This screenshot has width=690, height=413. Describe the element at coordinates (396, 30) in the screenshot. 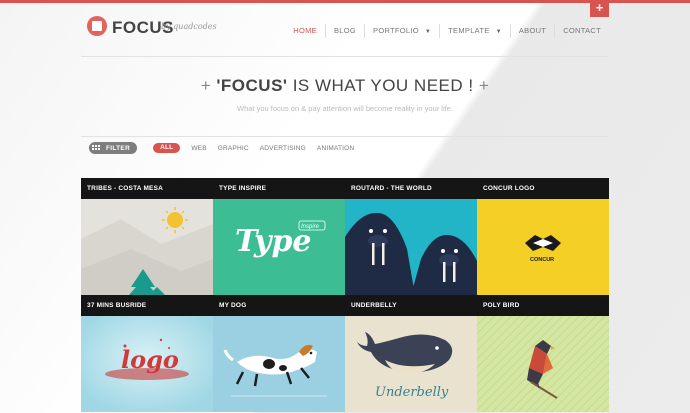

I see `nav-portfolio-label: PORTFOLIO` at that location.